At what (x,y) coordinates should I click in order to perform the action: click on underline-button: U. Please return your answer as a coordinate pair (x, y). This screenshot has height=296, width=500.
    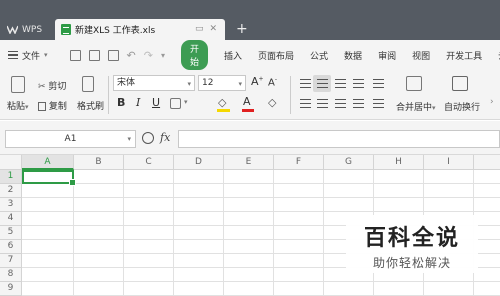
    Looking at the image, I should click on (156, 102).